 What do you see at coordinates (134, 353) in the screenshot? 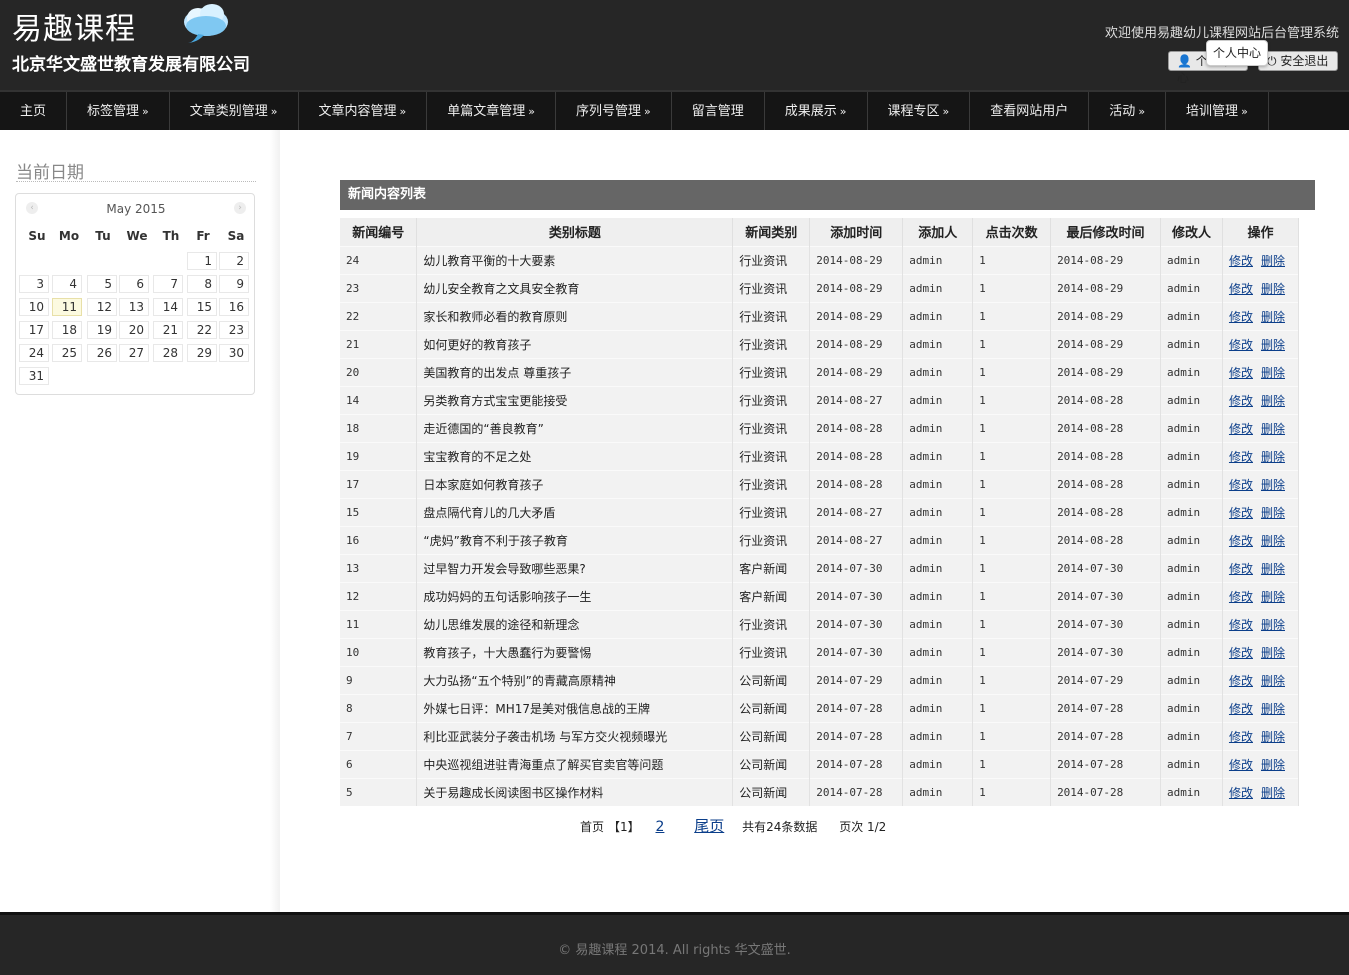
I see `calendar-day: 27` at bounding box center [134, 353].